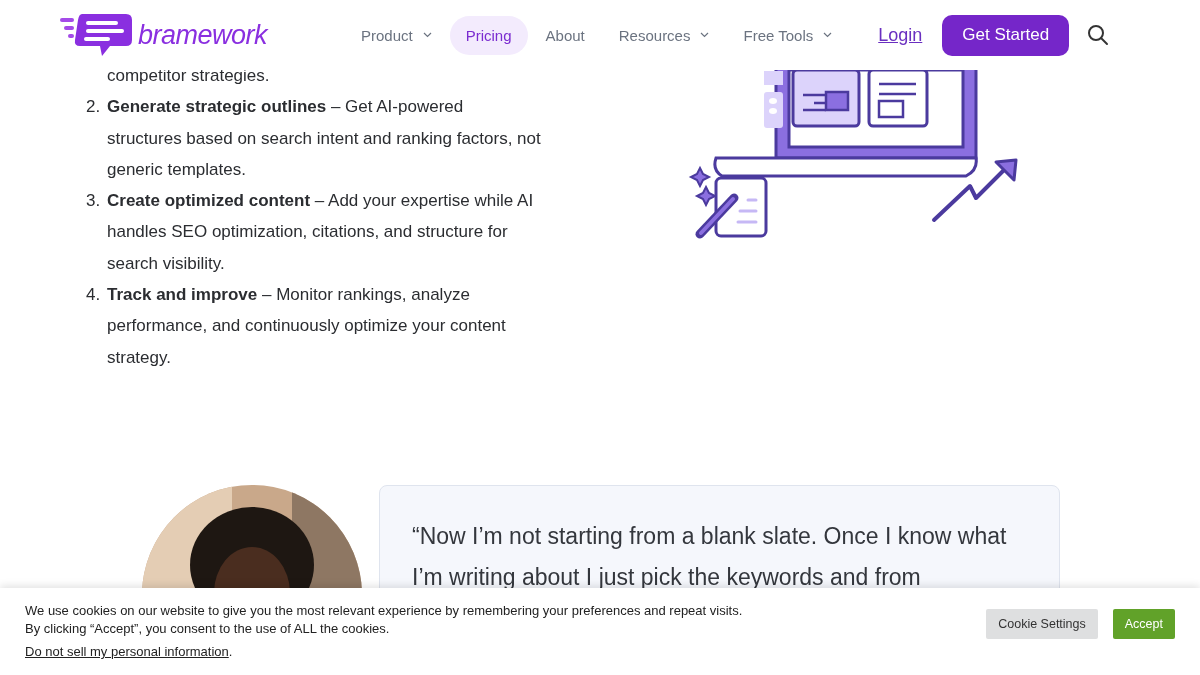 The height and width of the screenshot is (675, 1200). What do you see at coordinates (1098, 35) in the screenshot?
I see `search-icon` at bounding box center [1098, 35].